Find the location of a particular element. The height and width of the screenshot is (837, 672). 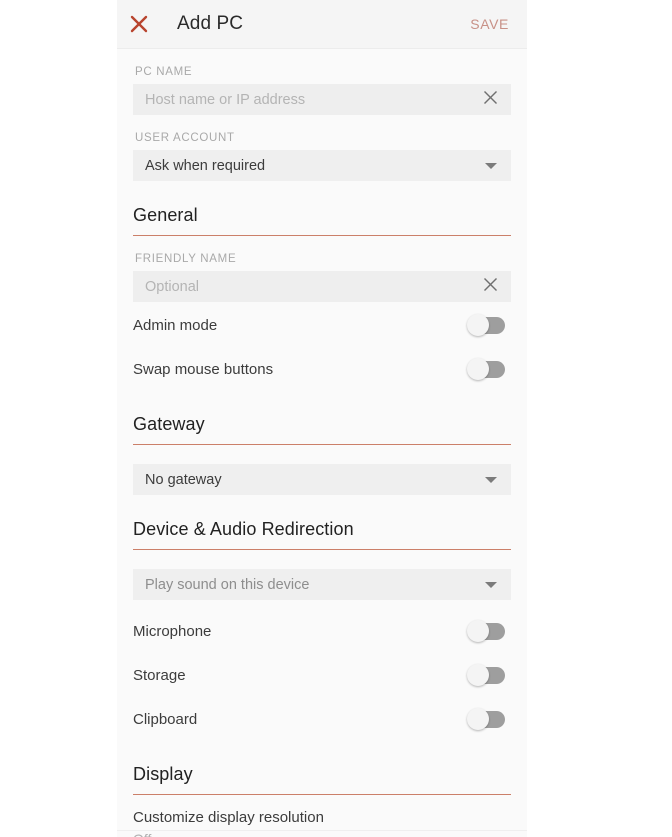

section-device-audio-redirection: Device & Audio Redirection is located at coordinates (322, 534).